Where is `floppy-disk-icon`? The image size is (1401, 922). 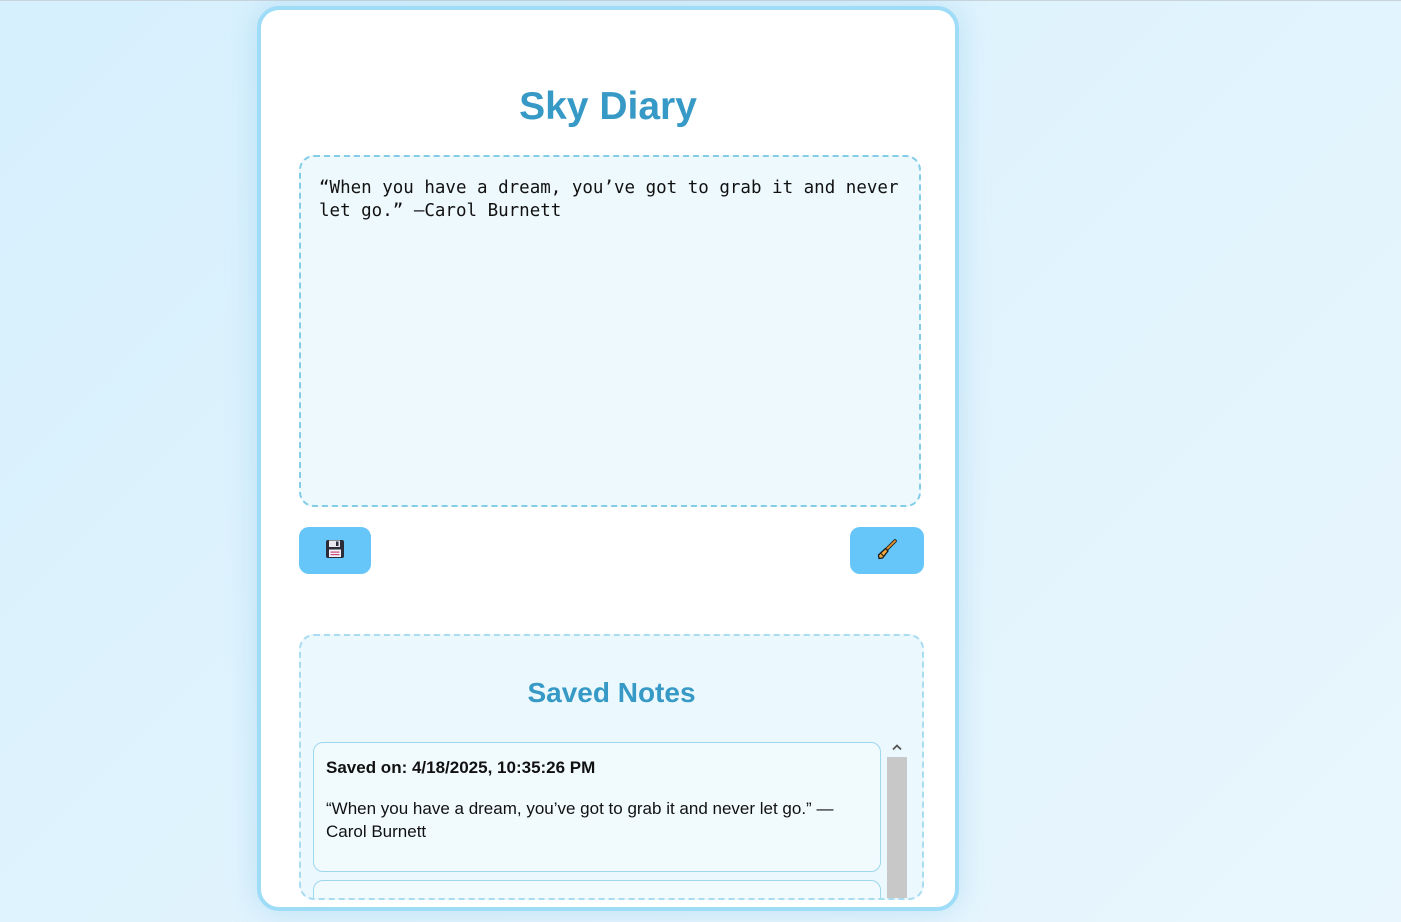
floppy-disk-icon is located at coordinates (335, 550).